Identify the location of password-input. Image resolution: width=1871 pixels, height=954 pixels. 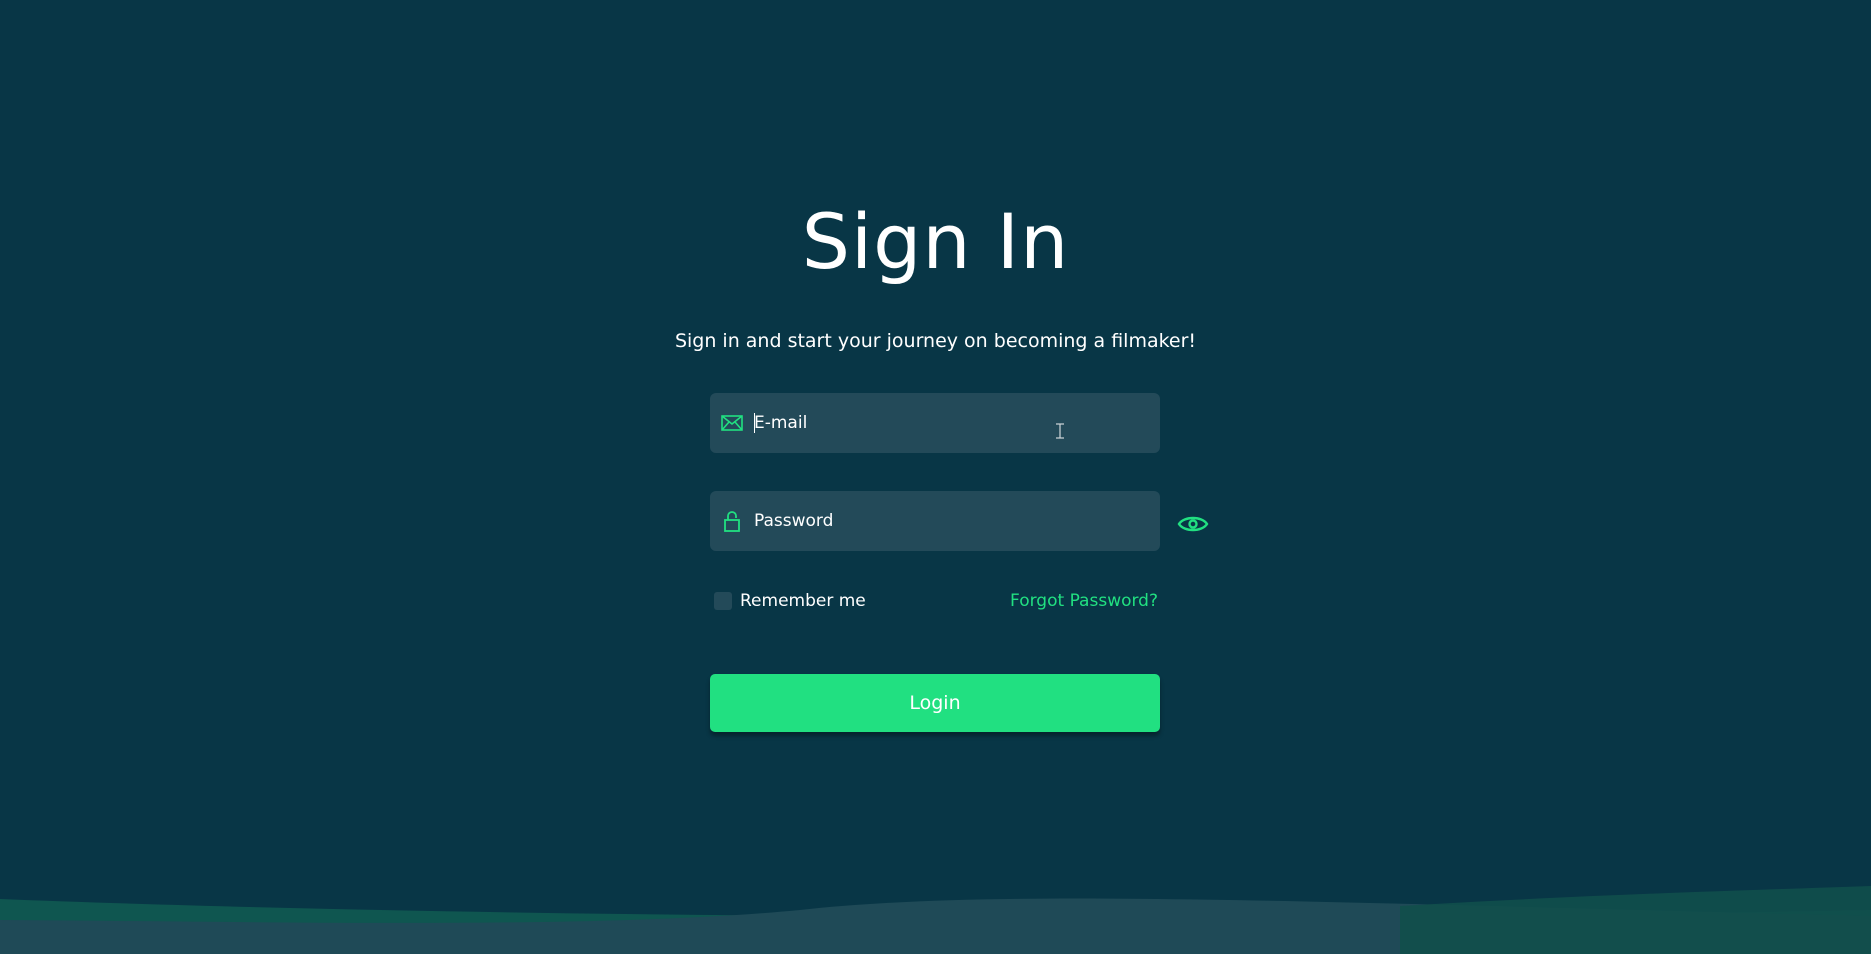
(949, 521).